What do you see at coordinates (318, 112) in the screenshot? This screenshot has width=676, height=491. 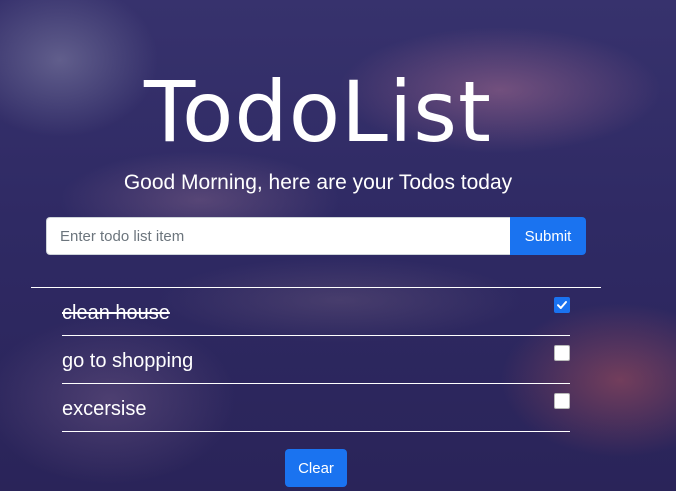 I see `page-title: TodoList` at bounding box center [318, 112].